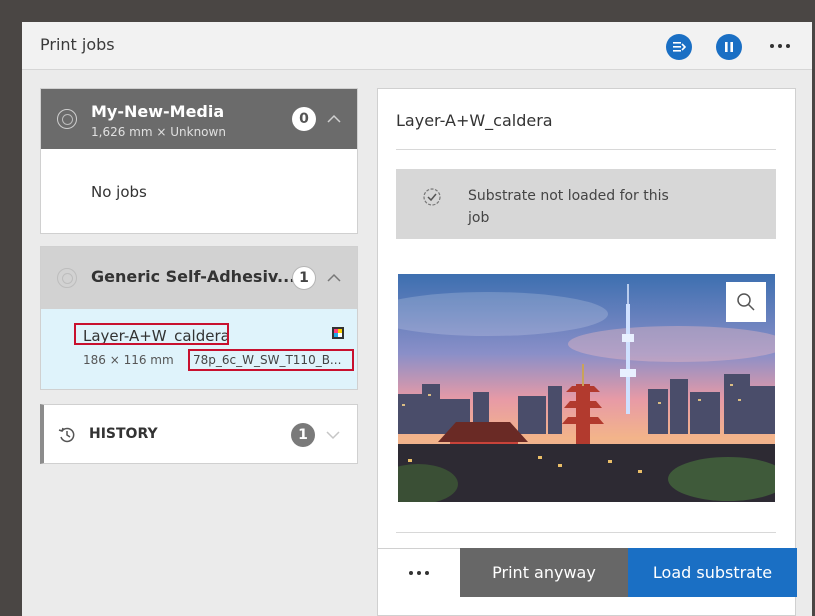 This screenshot has width=815, height=616. What do you see at coordinates (333, 435) in the screenshot?
I see `chevron-down-icon` at bounding box center [333, 435].